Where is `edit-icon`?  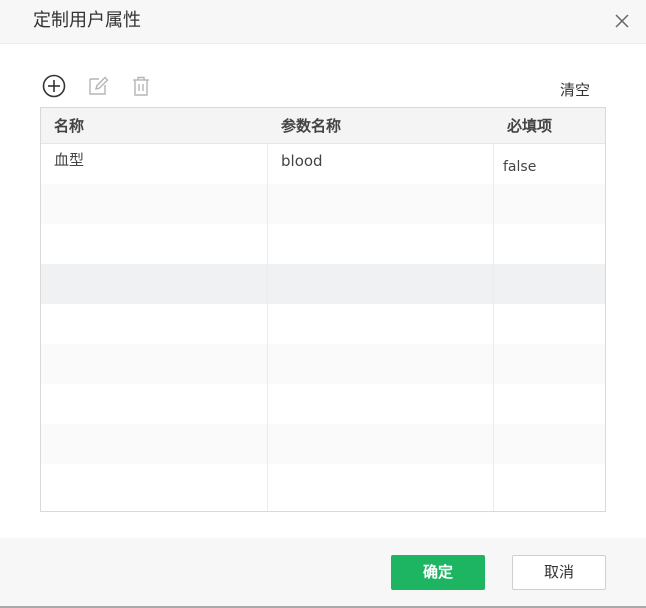 edit-icon is located at coordinates (99, 85).